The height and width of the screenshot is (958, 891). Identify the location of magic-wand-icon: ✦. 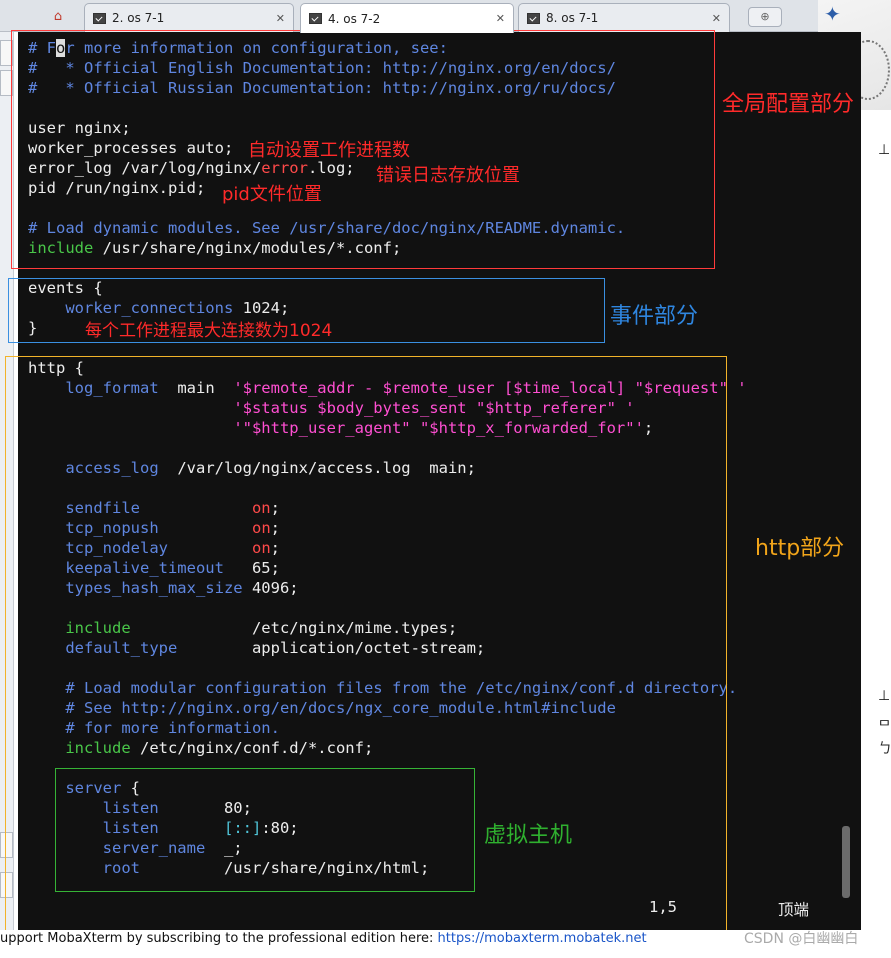
(832, 14).